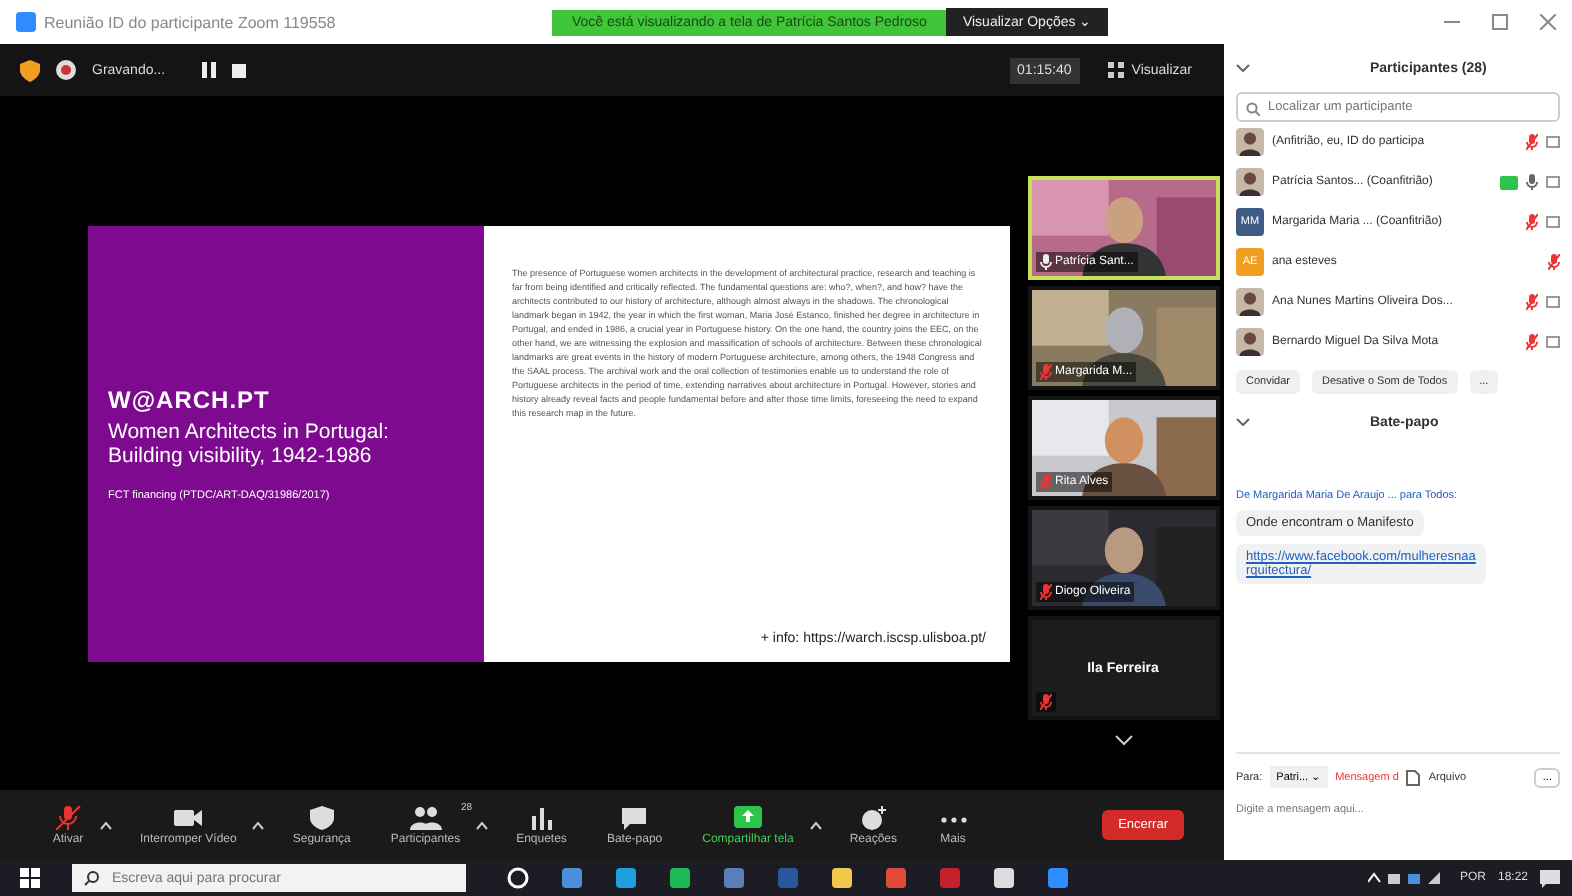 The height and width of the screenshot is (896, 1572). What do you see at coordinates (1550, 878) in the screenshot?
I see `notification-icon` at bounding box center [1550, 878].